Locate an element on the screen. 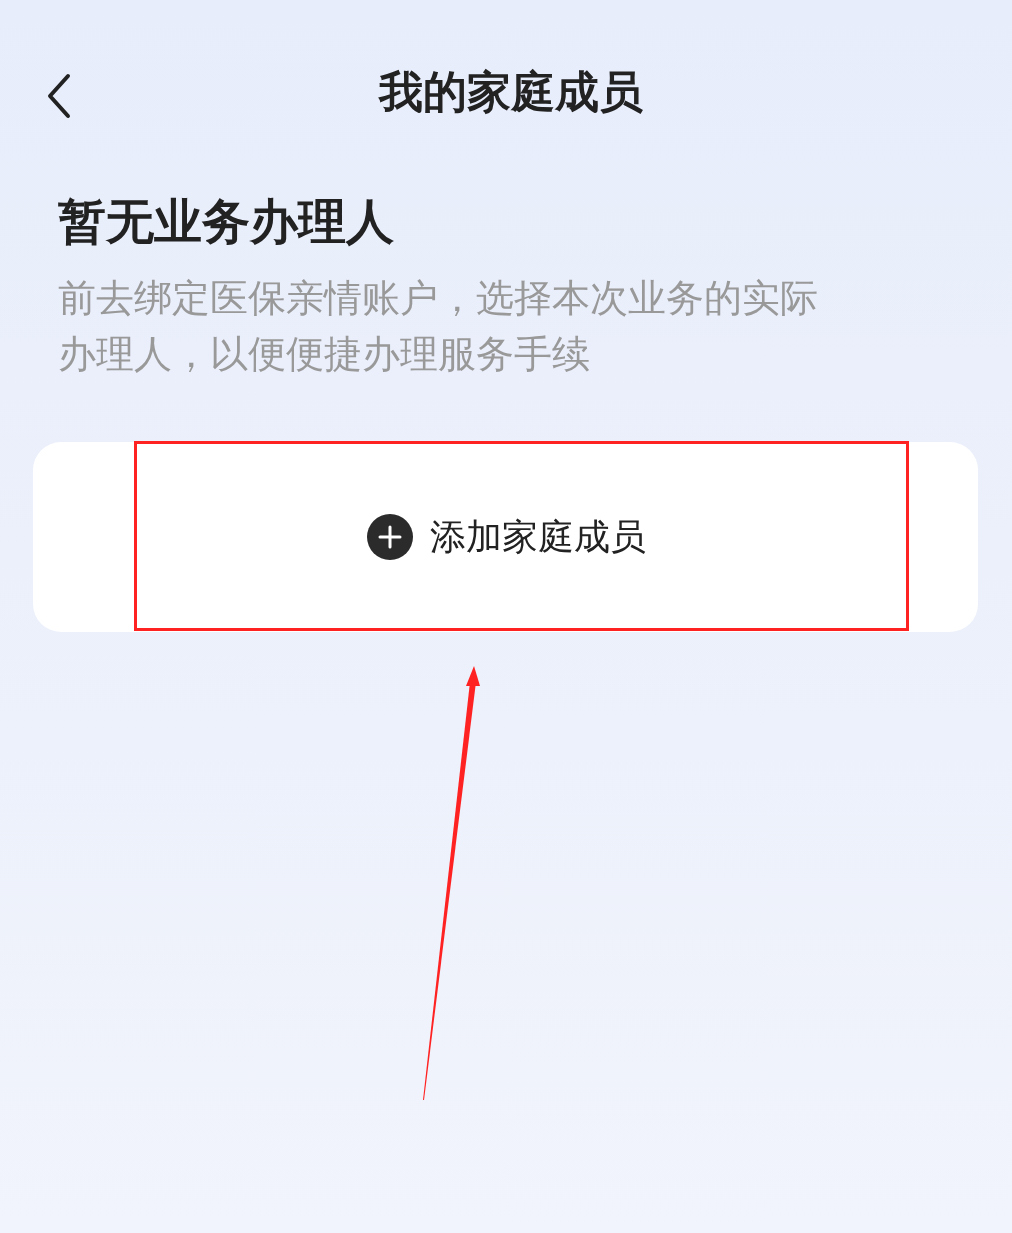  empty-state-description: 前去绑定医保亲情账户，选择本次业务的实际办理人，以便便捷办理服务手续 is located at coordinates (438, 326).